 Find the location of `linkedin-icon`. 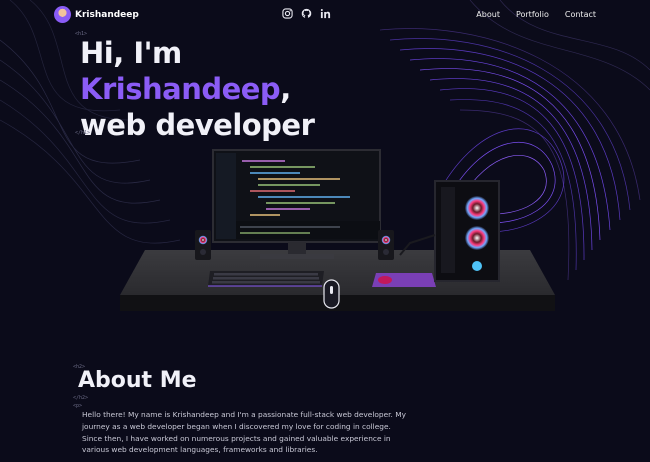

linkedin-icon is located at coordinates (325, 13).